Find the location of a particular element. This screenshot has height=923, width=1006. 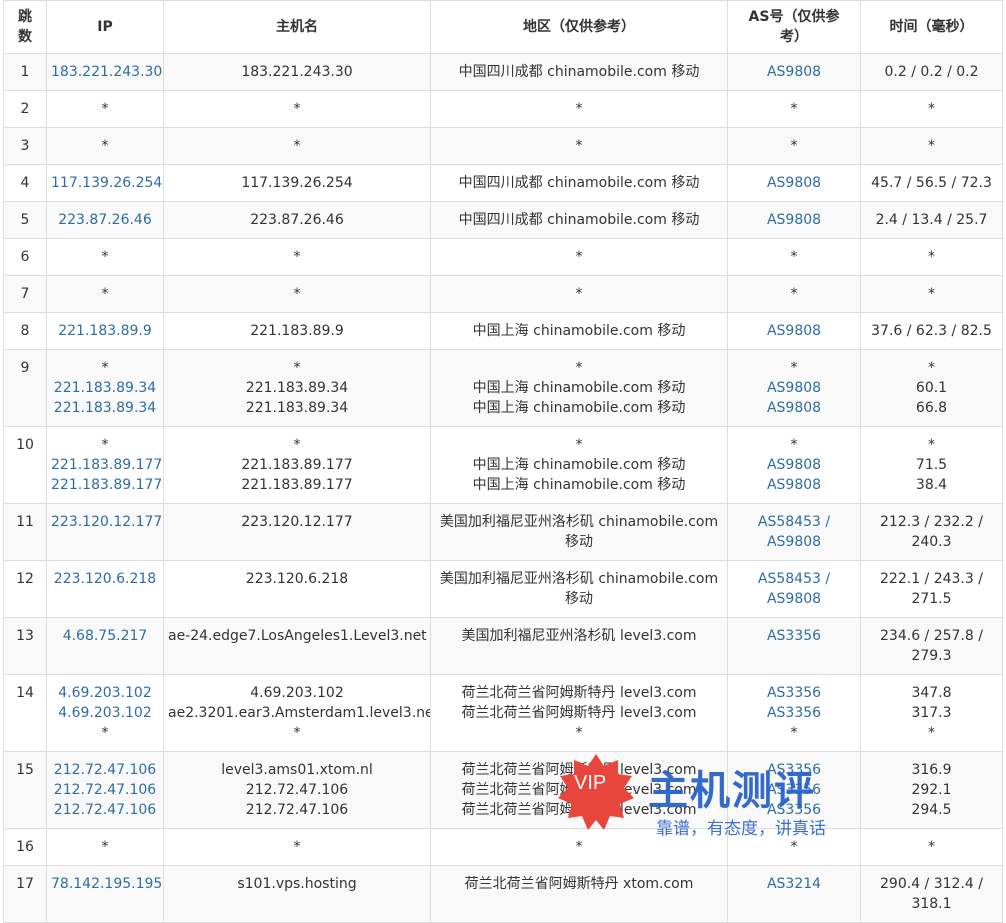

region-cell-line: 中国上海 chinamobile.com 移动 is located at coordinates (579, 331).